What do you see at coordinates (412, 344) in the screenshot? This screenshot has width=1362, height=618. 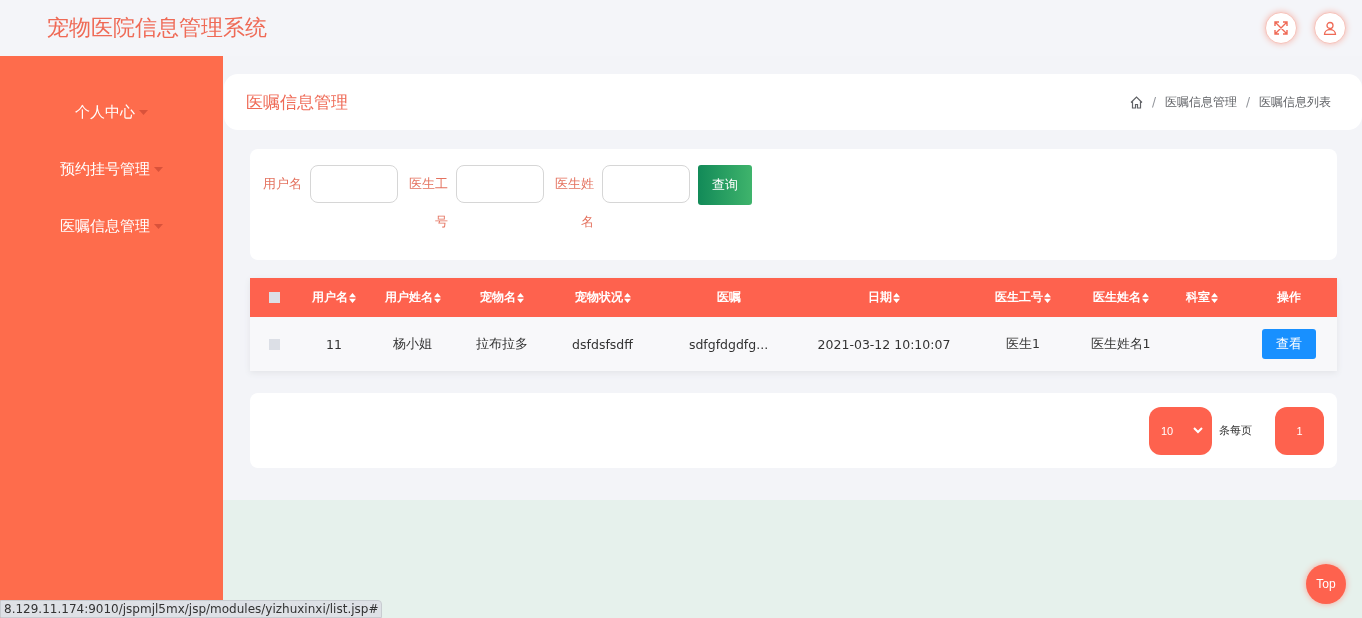 I see `table-cell-text: 杨小姐` at bounding box center [412, 344].